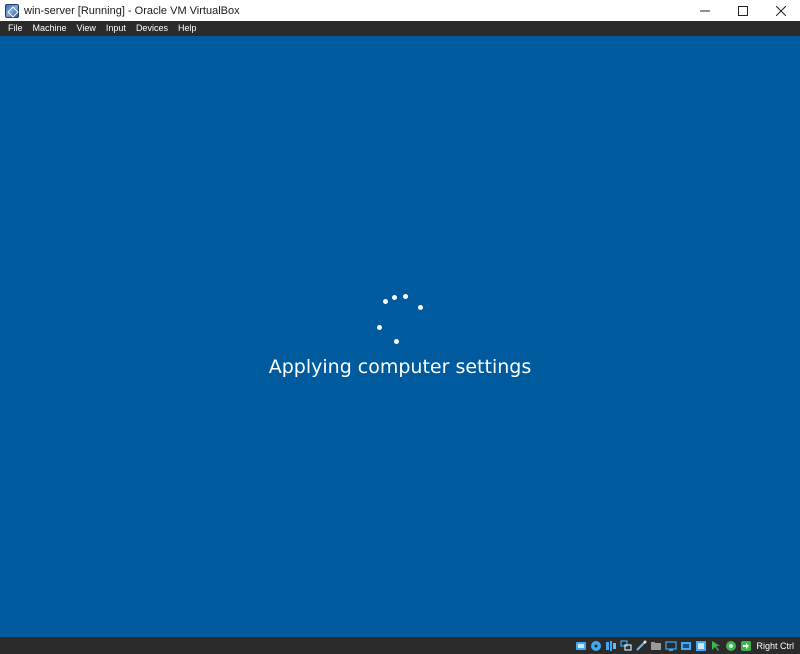  I want to click on display-icon, so click(670, 645).